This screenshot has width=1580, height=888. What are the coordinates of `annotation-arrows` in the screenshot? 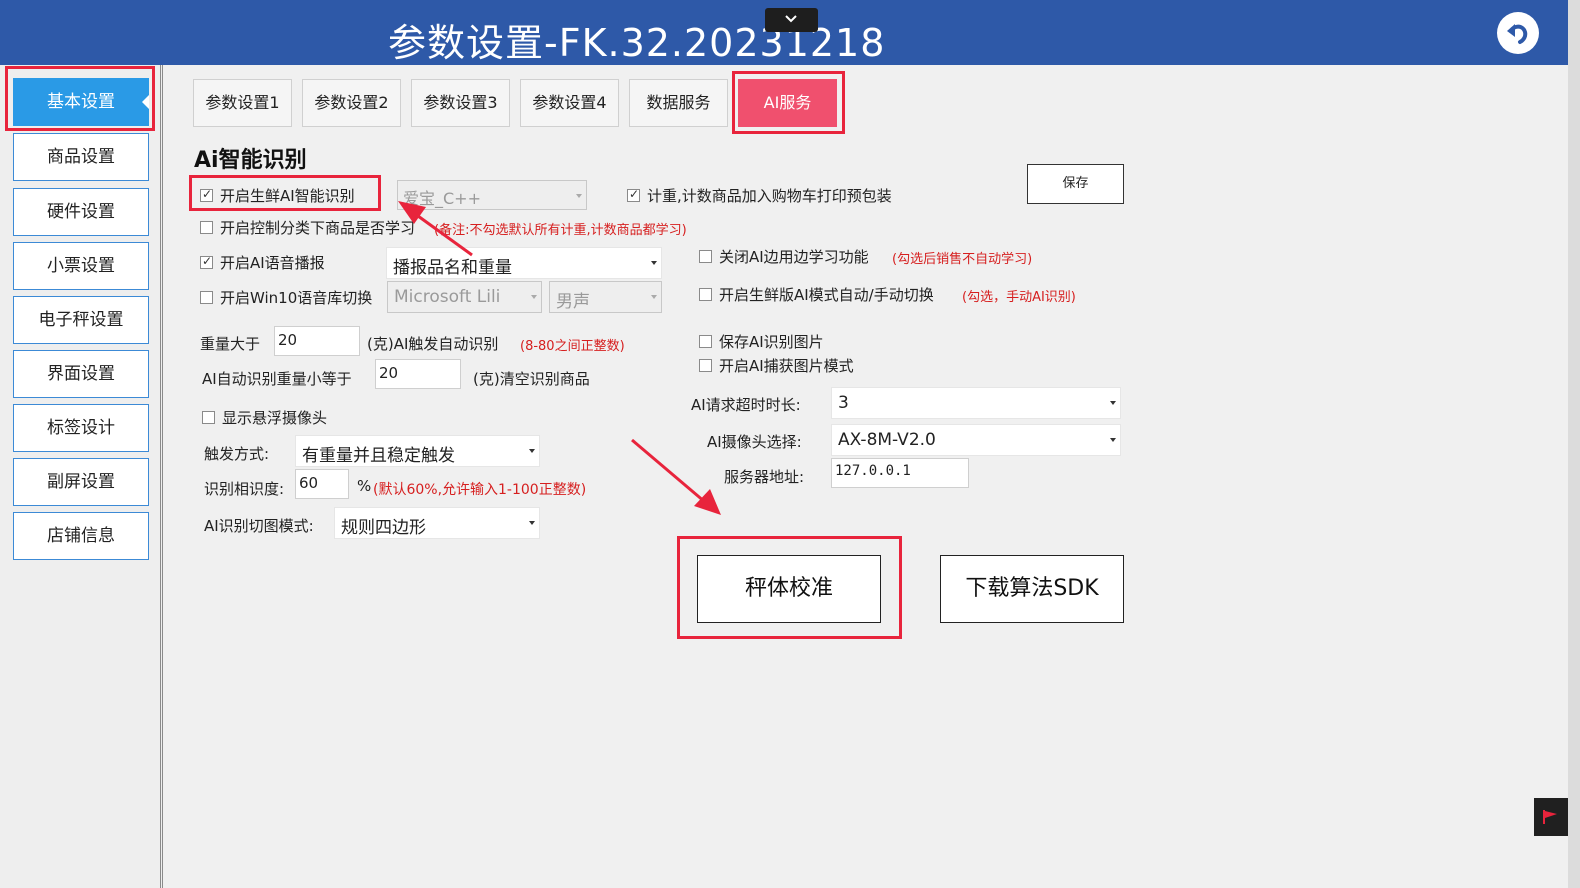 It's located at (559, 358).